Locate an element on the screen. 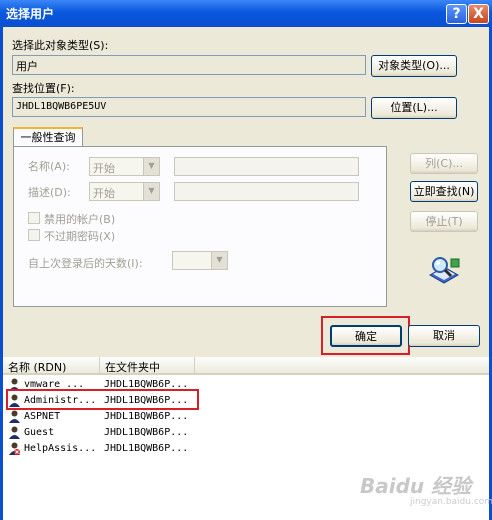 This screenshot has height=520, width=492. disabled-accounts-label: 禁用的帐户(B) is located at coordinates (80, 219).